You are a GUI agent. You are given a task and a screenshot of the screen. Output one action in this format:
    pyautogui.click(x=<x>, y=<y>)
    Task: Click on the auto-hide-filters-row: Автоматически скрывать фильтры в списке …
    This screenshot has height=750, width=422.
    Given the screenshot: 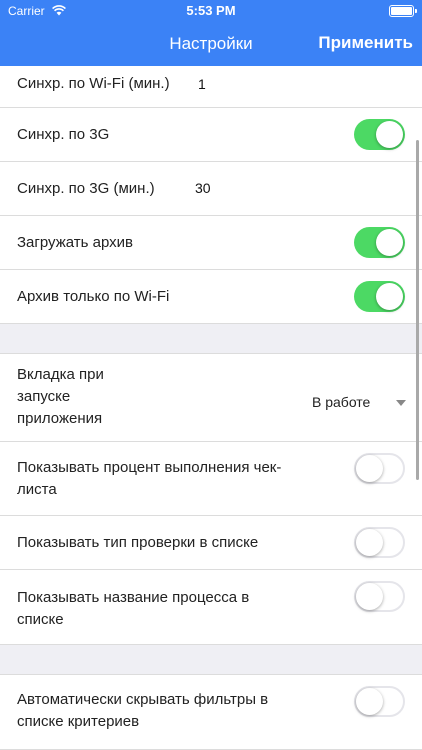 What is the action you would take?
    pyautogui.click(x=211, y=712)
    